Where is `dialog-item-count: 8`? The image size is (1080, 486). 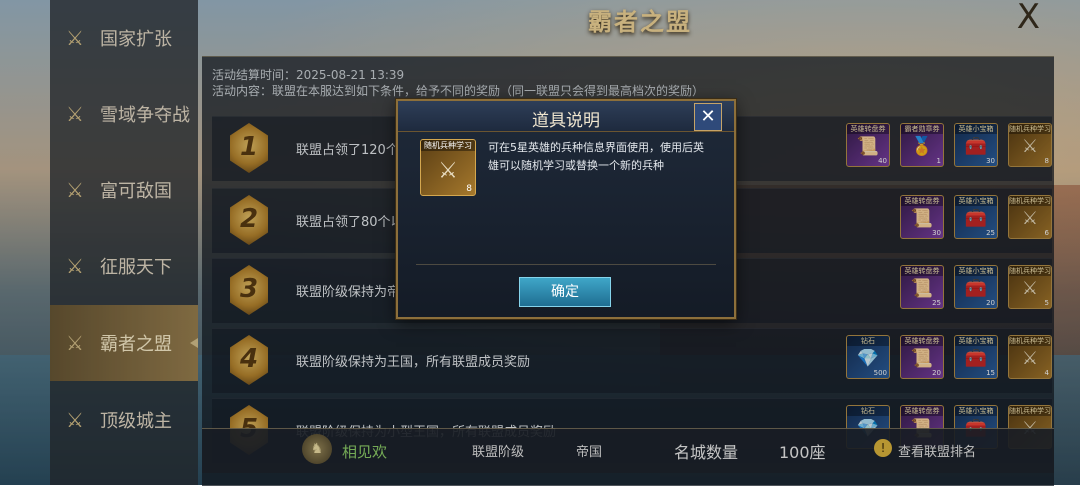 dialog-item-count: 8 is located at coordinates (469, 189).